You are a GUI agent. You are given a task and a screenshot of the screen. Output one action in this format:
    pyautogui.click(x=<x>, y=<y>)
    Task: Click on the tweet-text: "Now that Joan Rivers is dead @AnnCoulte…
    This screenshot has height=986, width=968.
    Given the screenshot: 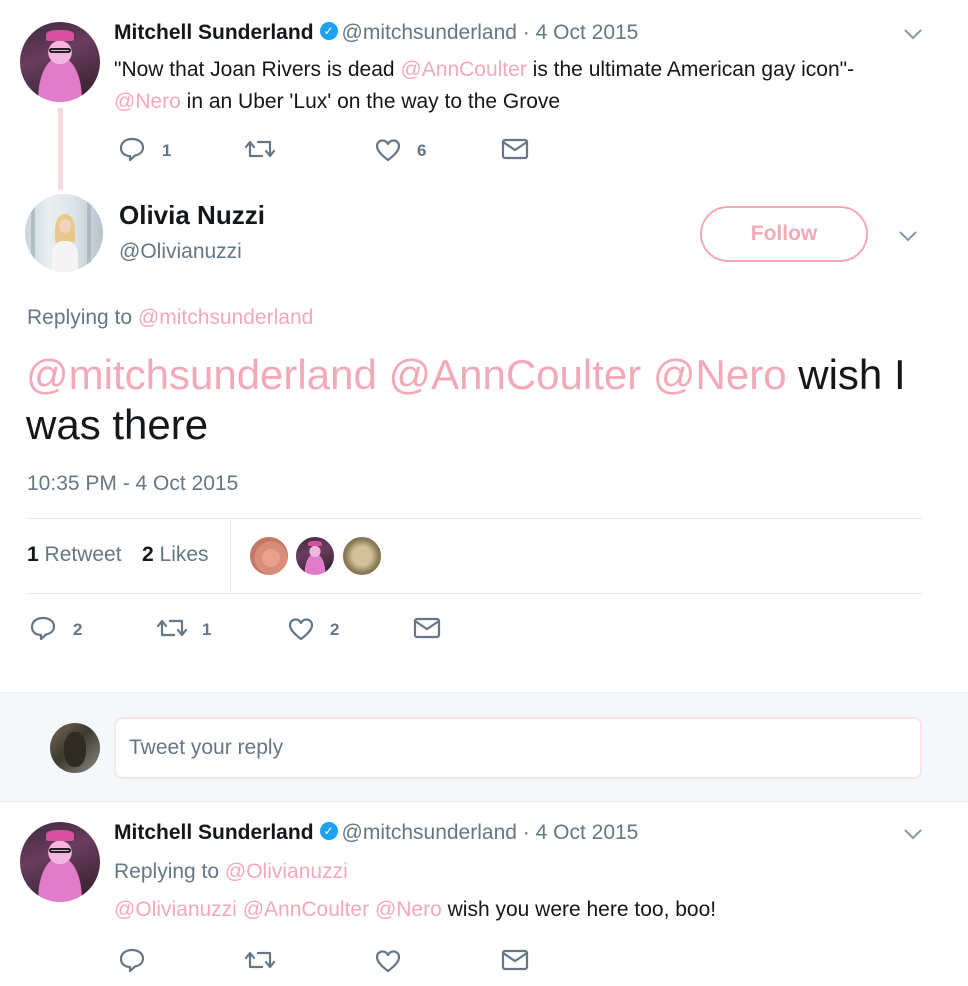 What is the action you would take?
    pyautogui.click(x=484, y=85)
    